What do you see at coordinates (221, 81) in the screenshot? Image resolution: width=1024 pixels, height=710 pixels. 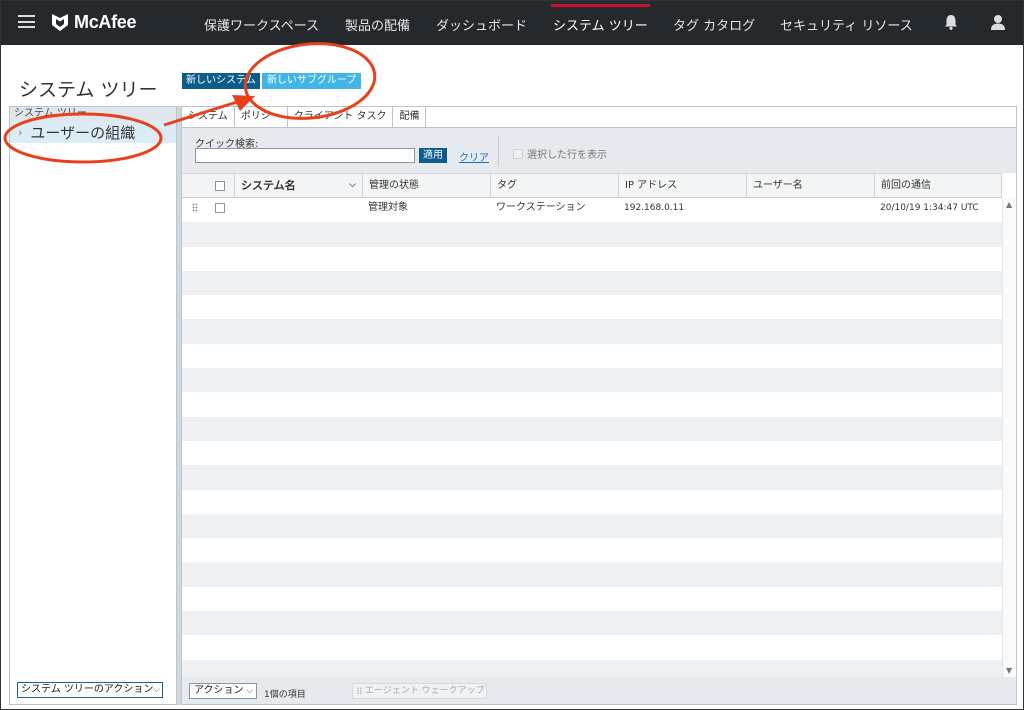 I see `new-system-button: 新しいシステム` at bounding box center [221, 81].